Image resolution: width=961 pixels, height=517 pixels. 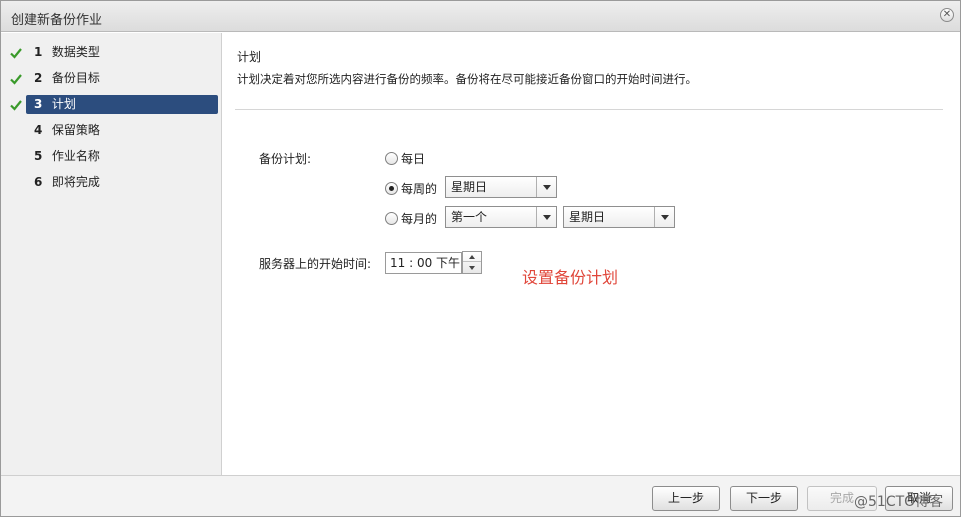 What do you see at coordinates (285, 159) in the screenshot?
I see `backup-schedule-label: 备份计划:` at bounding box center [285, 159].